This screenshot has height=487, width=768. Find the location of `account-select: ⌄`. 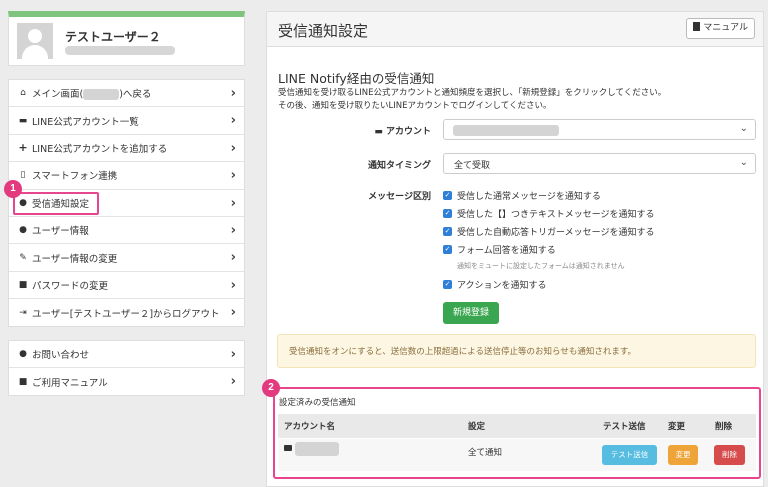

account-select: ⌄ is located at coordinates (599, 129).